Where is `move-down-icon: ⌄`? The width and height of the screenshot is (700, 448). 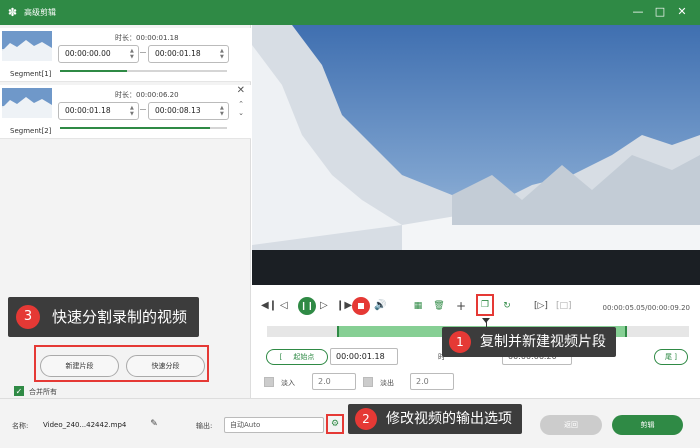 move-down-icon: ⌄ is located at coordinates (241, 113).